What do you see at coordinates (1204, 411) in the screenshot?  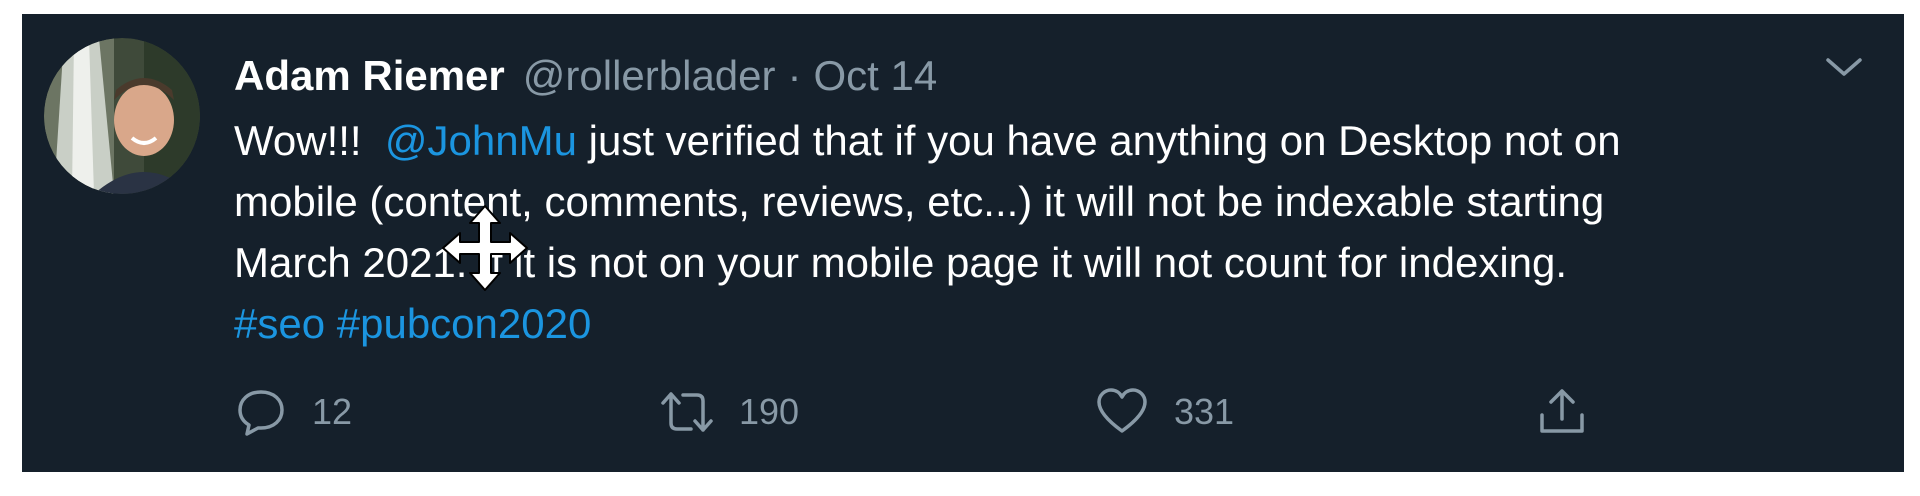 I see `like-count: 331` at bounding box center [1204, 411].